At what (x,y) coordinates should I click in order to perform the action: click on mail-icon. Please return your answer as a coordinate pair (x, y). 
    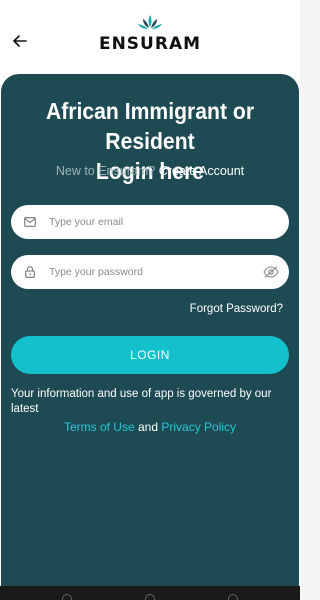
    Looking at the image, I should click on (30, 222).